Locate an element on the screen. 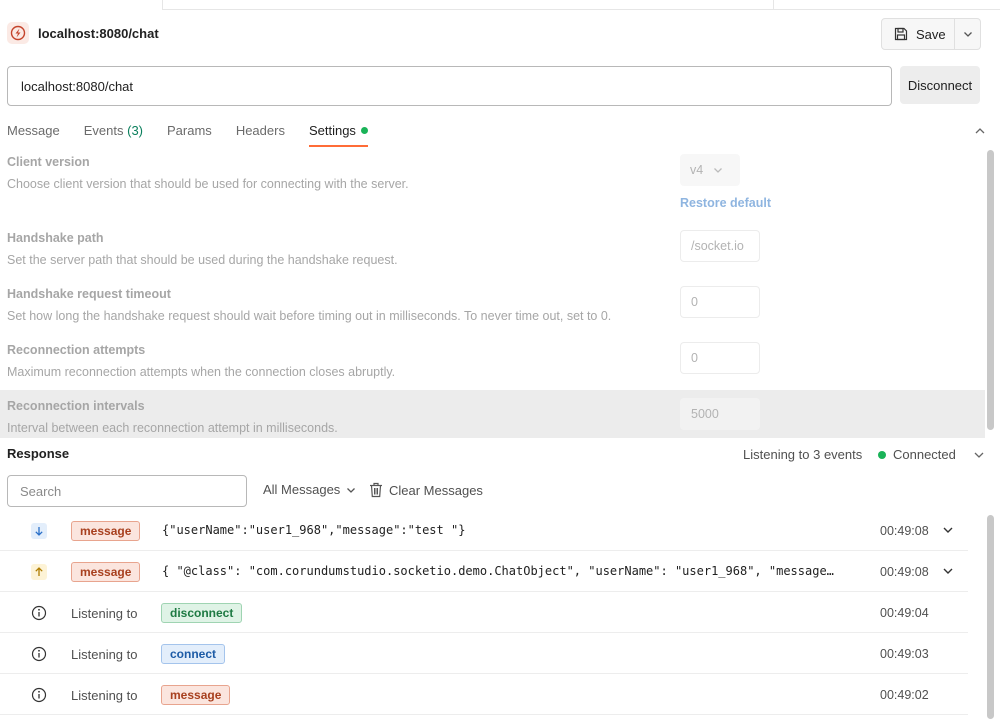 Image resolution: width=1000 pixels, height=719 pixels. filter-label: All Messages is located at coordinates (302, 489).